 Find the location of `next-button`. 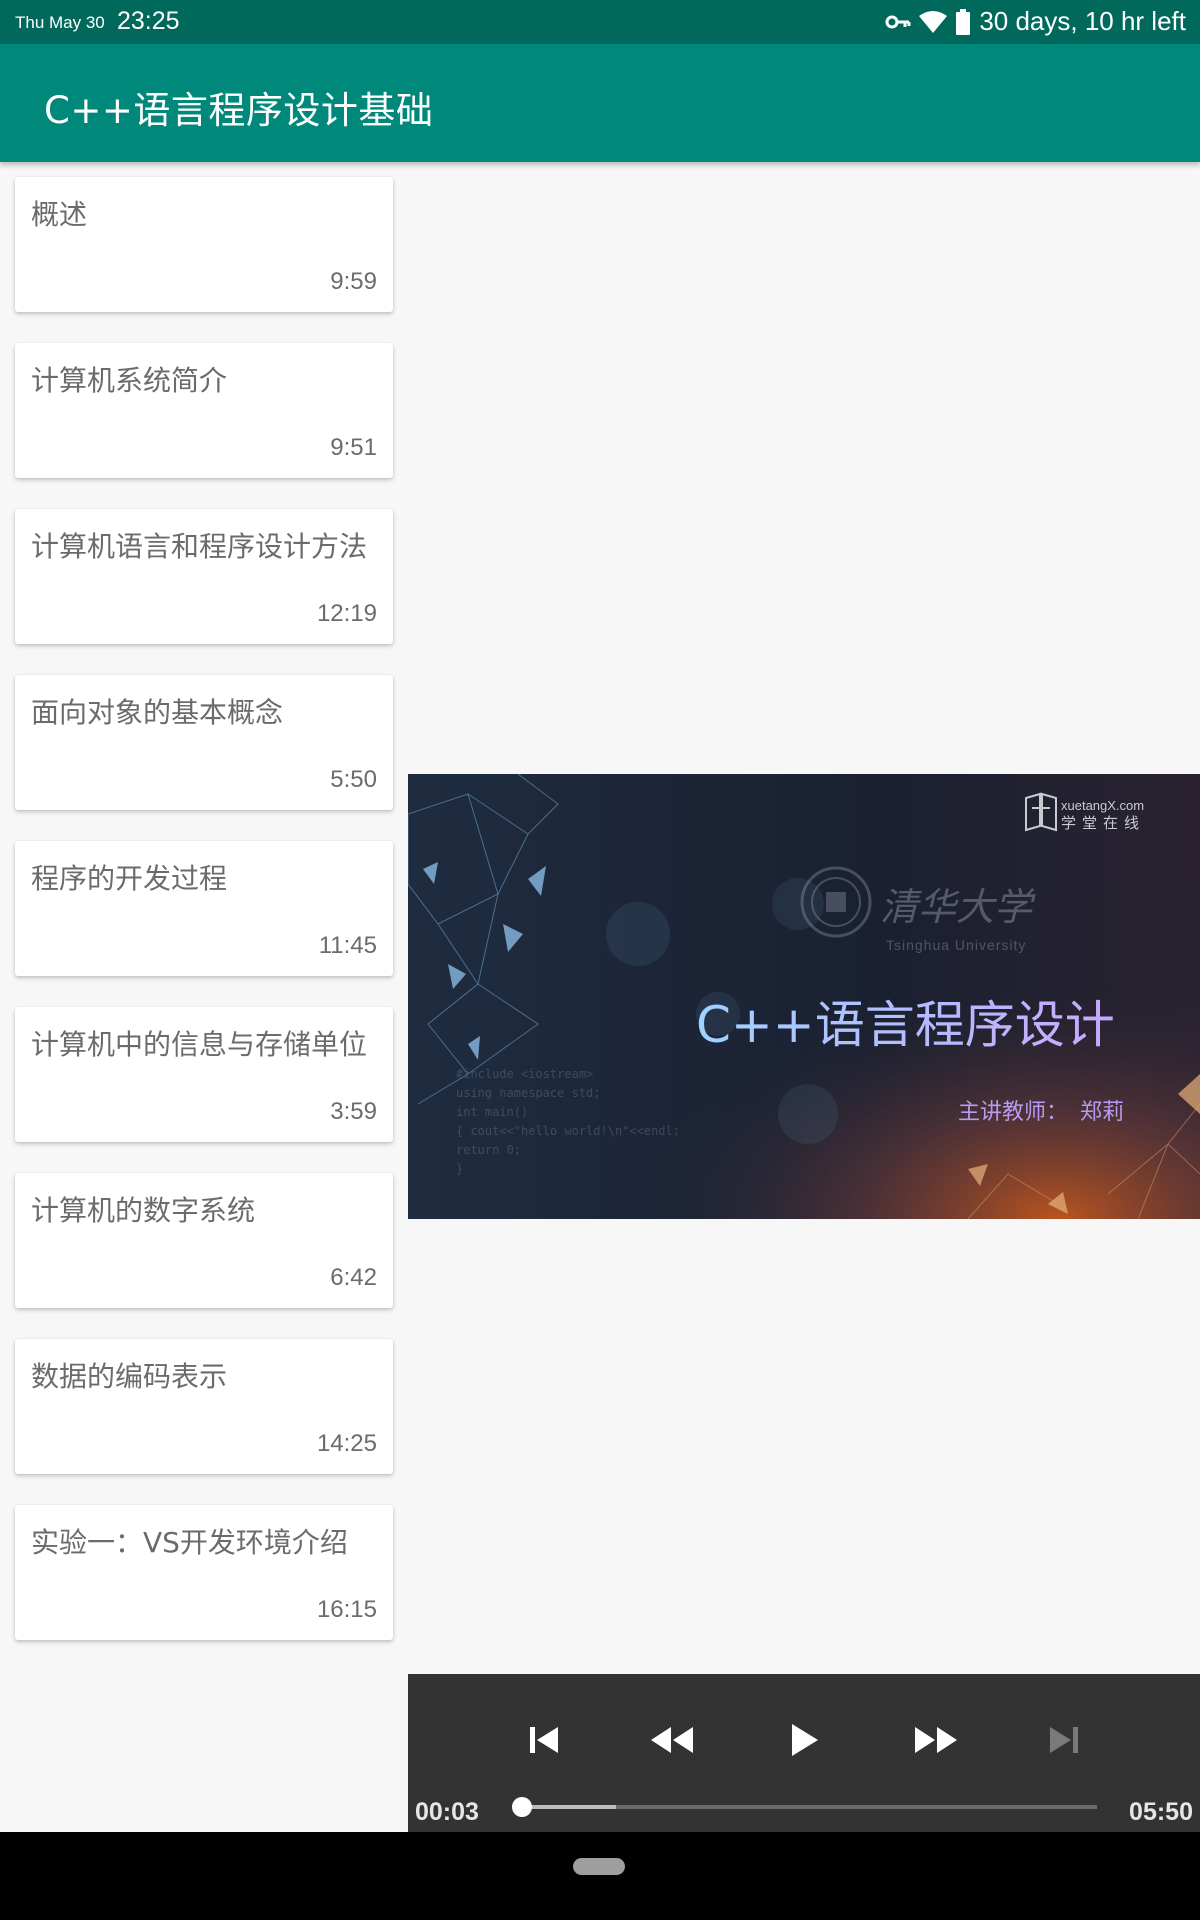

next-button is located at coordinates (1064, 1740).